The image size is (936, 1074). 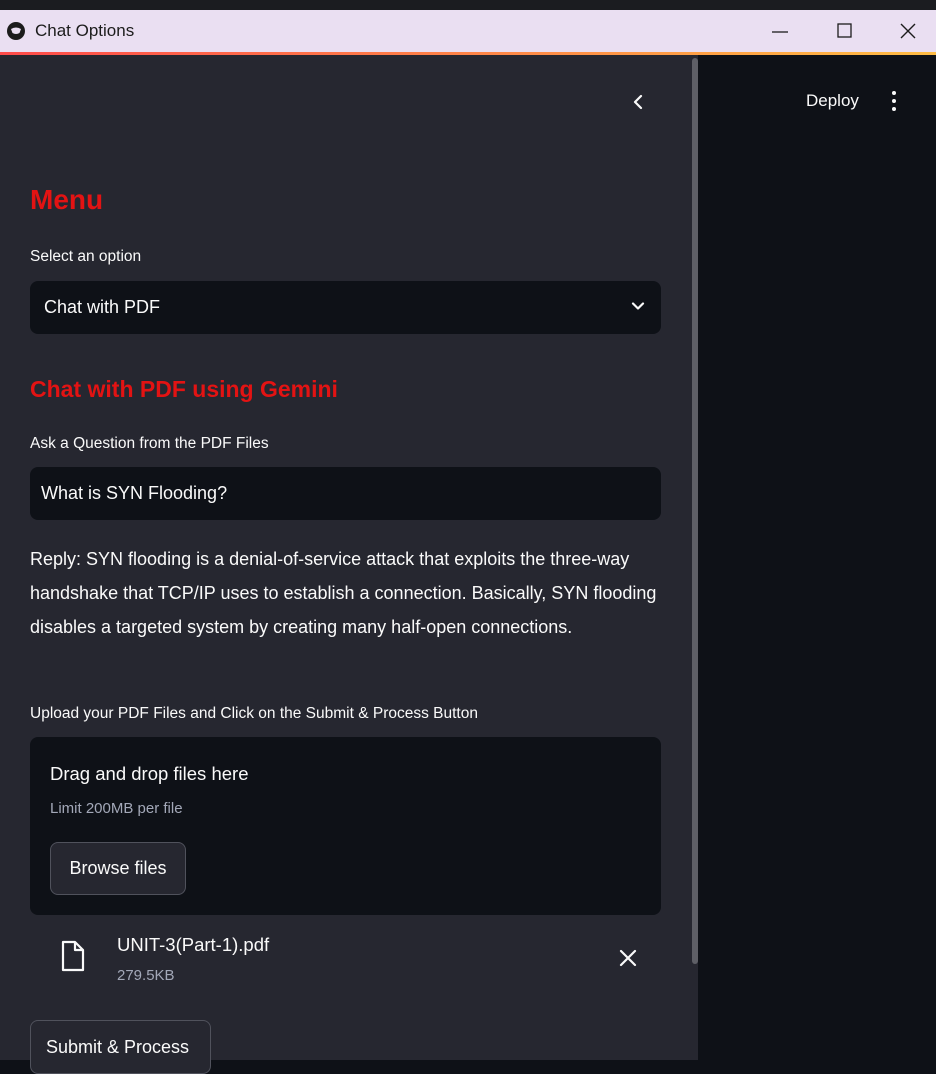 What do you see at coordinates (468, 5) in the screenshot?
I see `os-top-strip` at bounding box center [468, 5].